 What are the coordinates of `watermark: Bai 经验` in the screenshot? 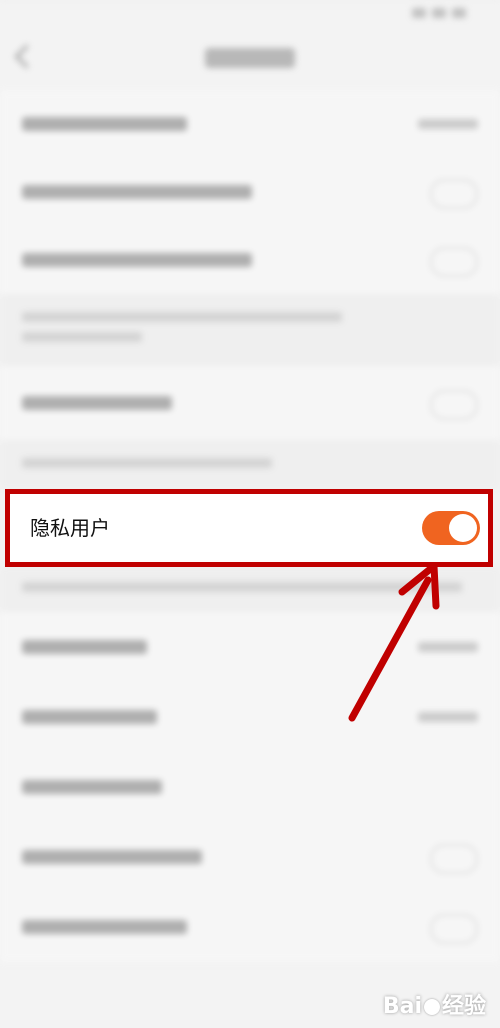 It's located at (434, 1004).